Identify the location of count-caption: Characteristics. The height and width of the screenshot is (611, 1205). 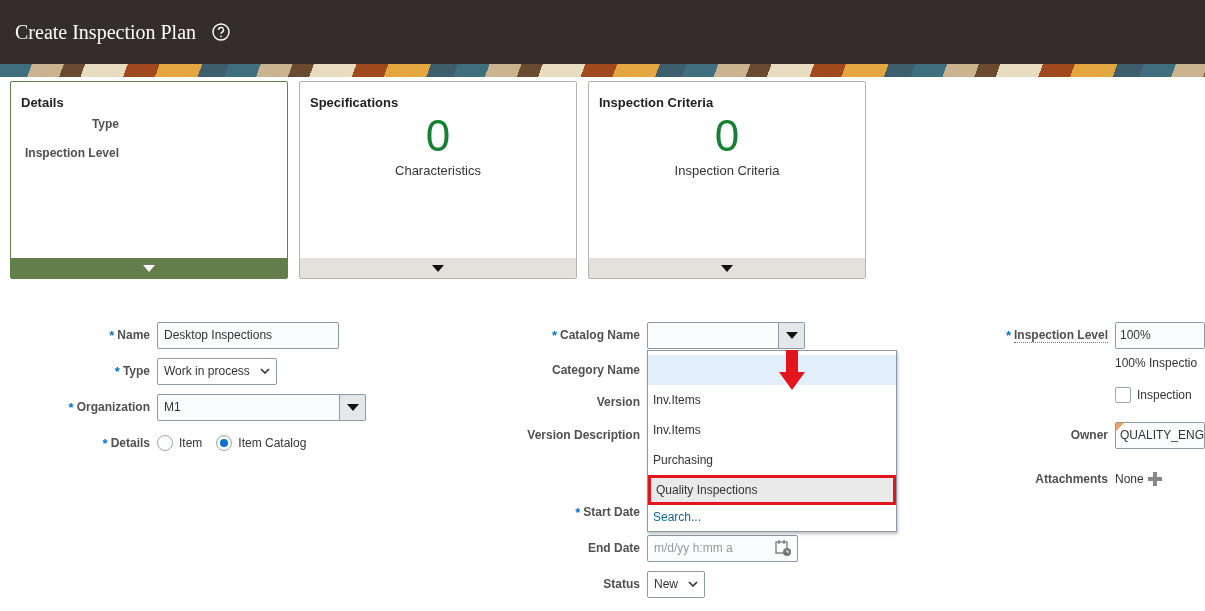
(438, 170).